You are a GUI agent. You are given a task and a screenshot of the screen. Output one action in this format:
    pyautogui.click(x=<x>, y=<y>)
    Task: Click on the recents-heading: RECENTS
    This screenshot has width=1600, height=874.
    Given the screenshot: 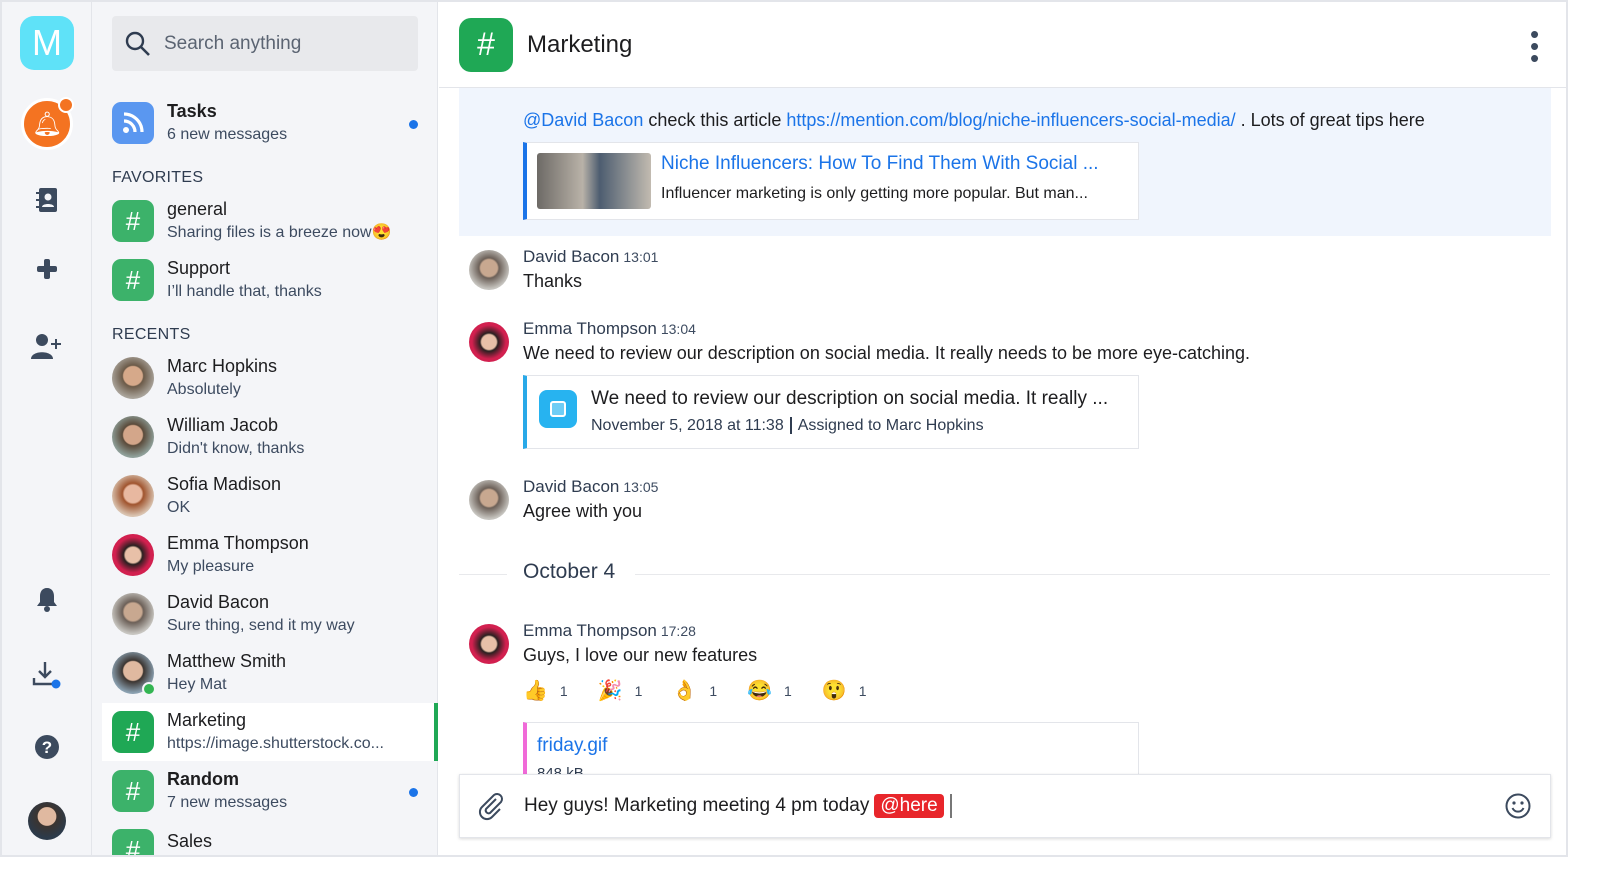 What is the action you would take?
    pyautogui.click(x=151, y=334)
    